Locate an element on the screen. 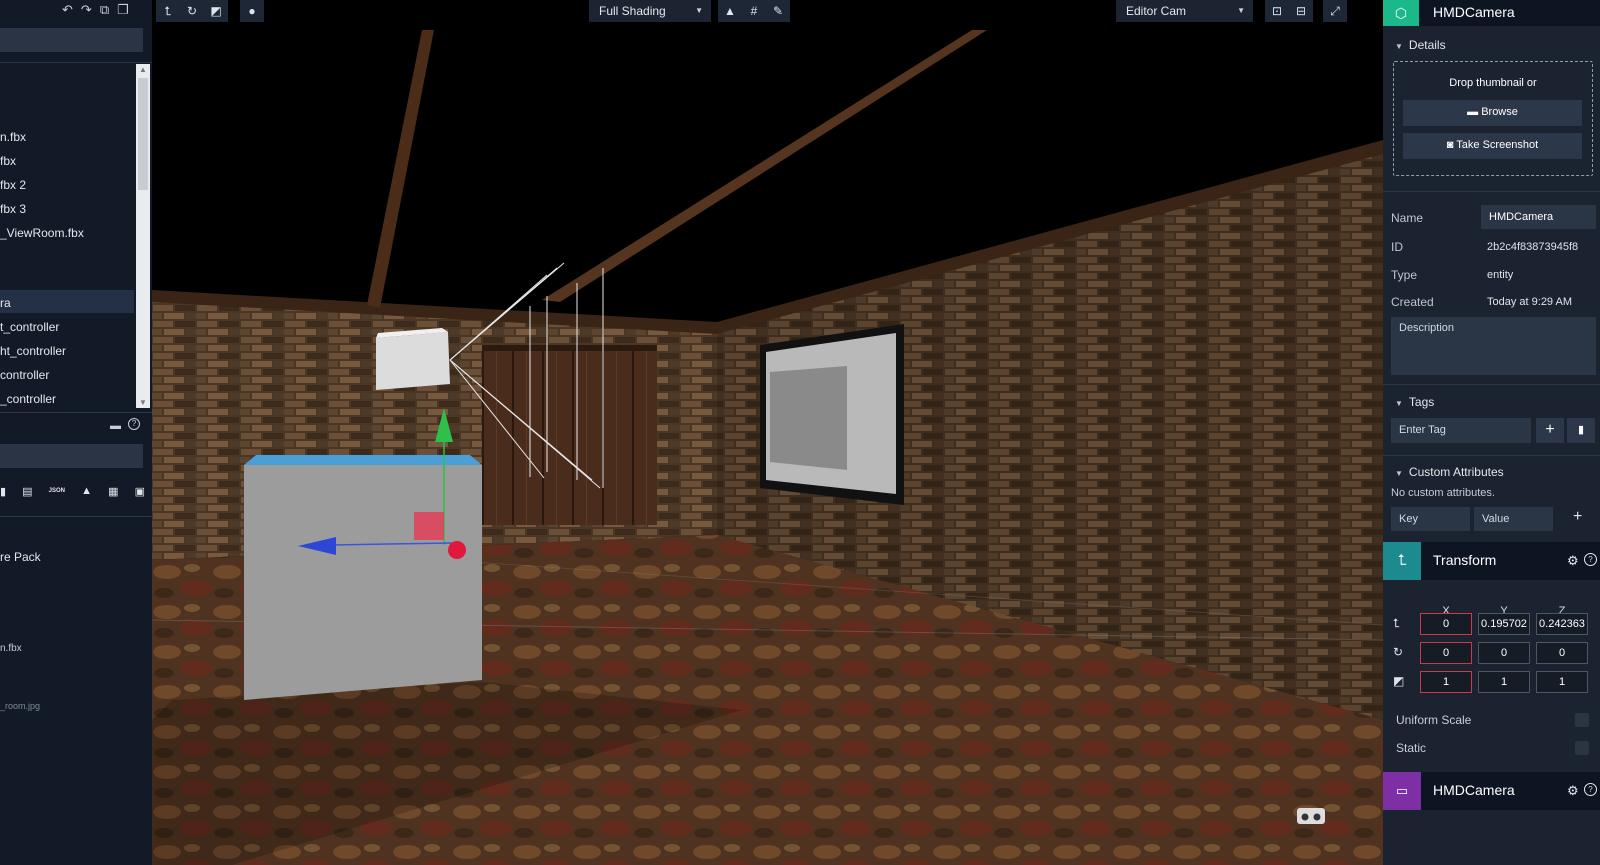 The width and height of the screenshot is (1600, 865). tags-section-header: ▼ Tags is located at coordinates (1414, 402).